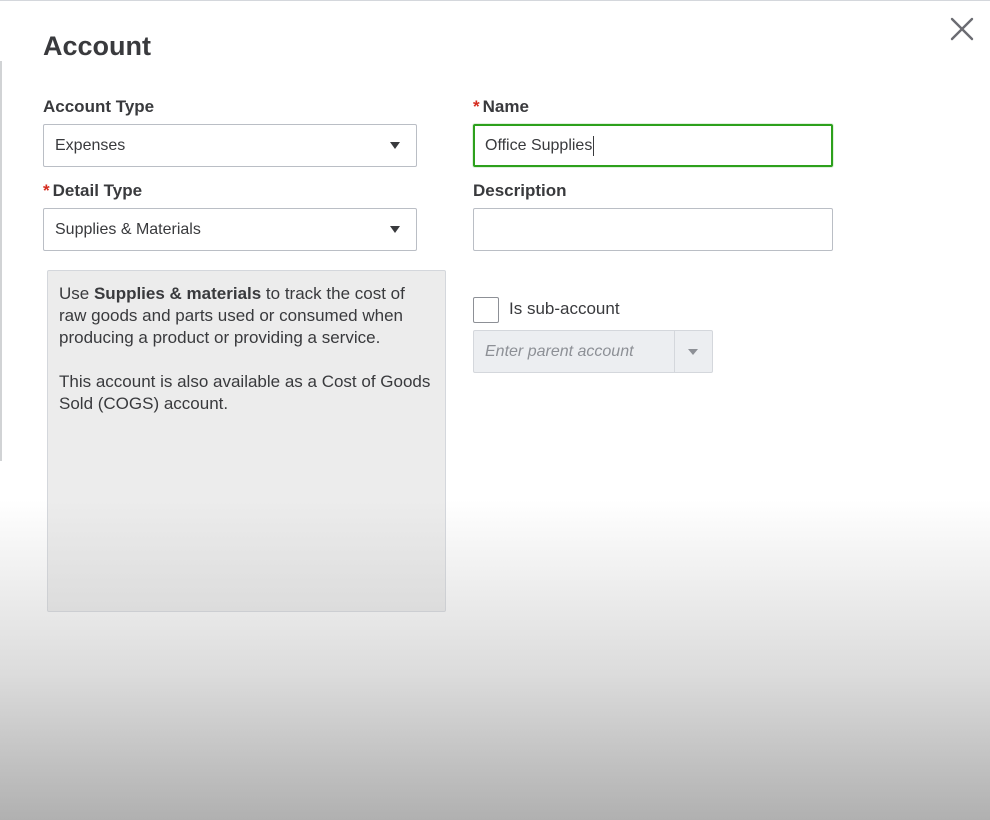 The image size is (990, 820). What do you see at coordinates (90, 145) in the screenshot?
I see `account-type-value: Expenses` at bounding box center [90, 145].